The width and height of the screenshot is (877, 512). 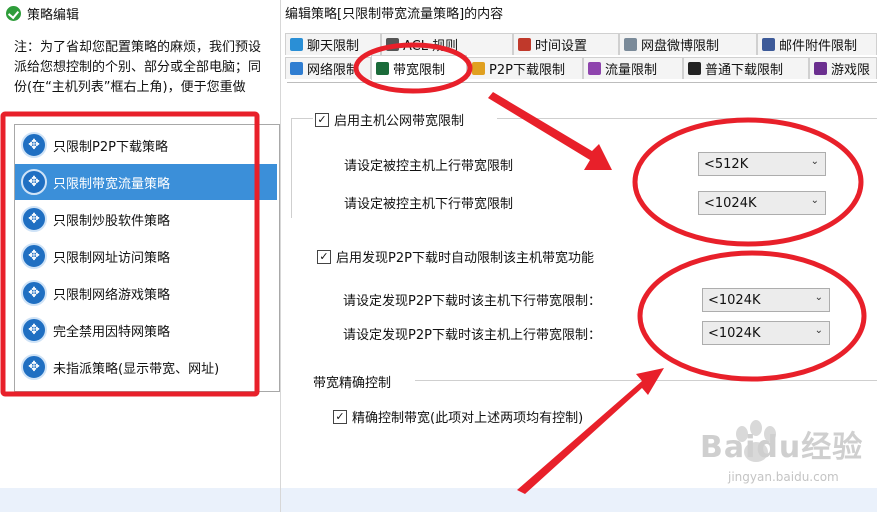 What do you see at coordinates (399, 121) in the screenshot?
I see `checkbox-label: 启用主机公网带宽限制` at bounding box center [399, 121].